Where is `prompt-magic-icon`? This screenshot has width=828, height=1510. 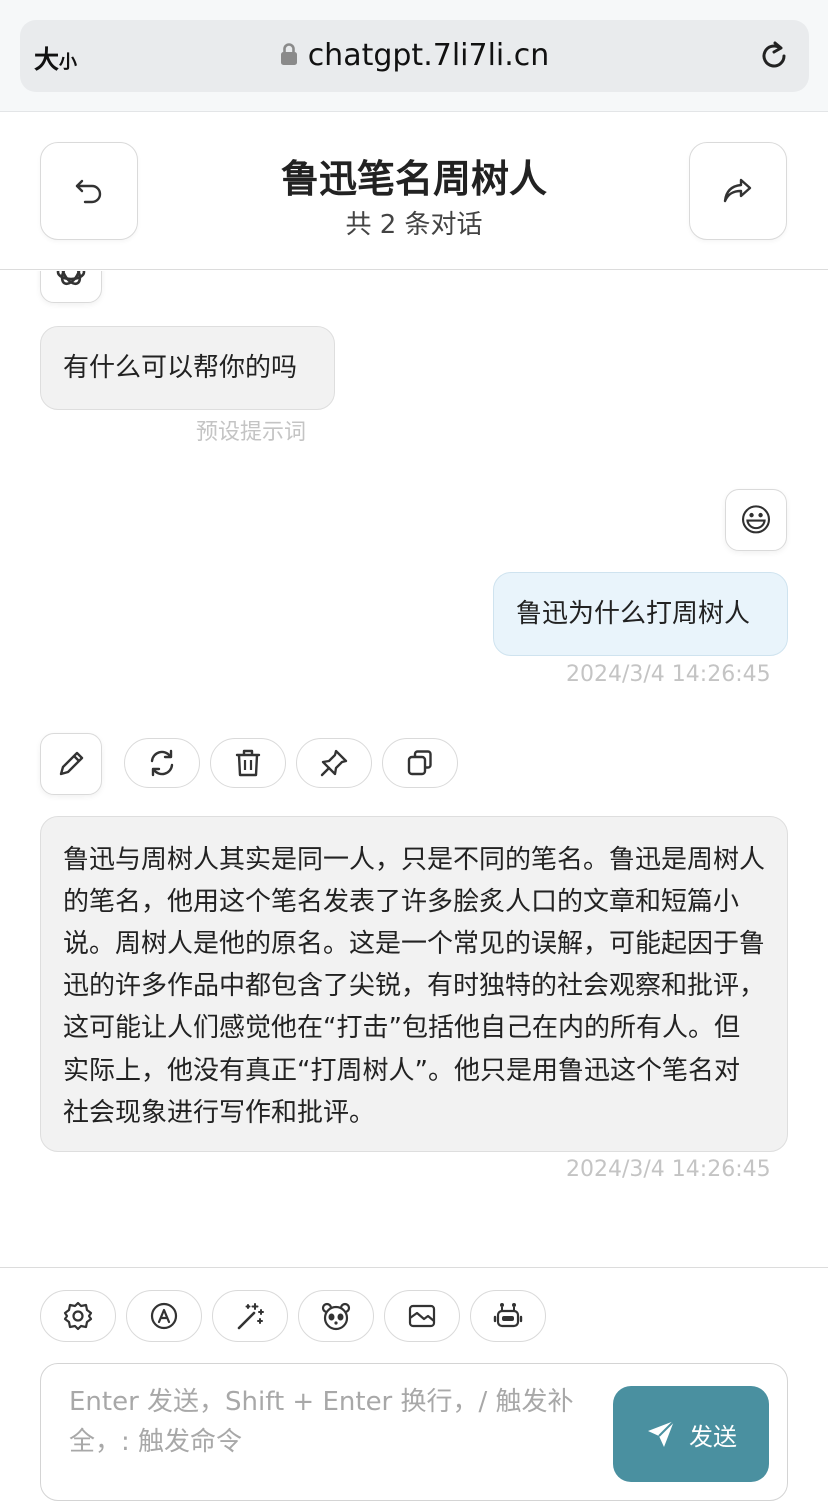
prompt-magic-icon is located at coordinates (250, 1316).